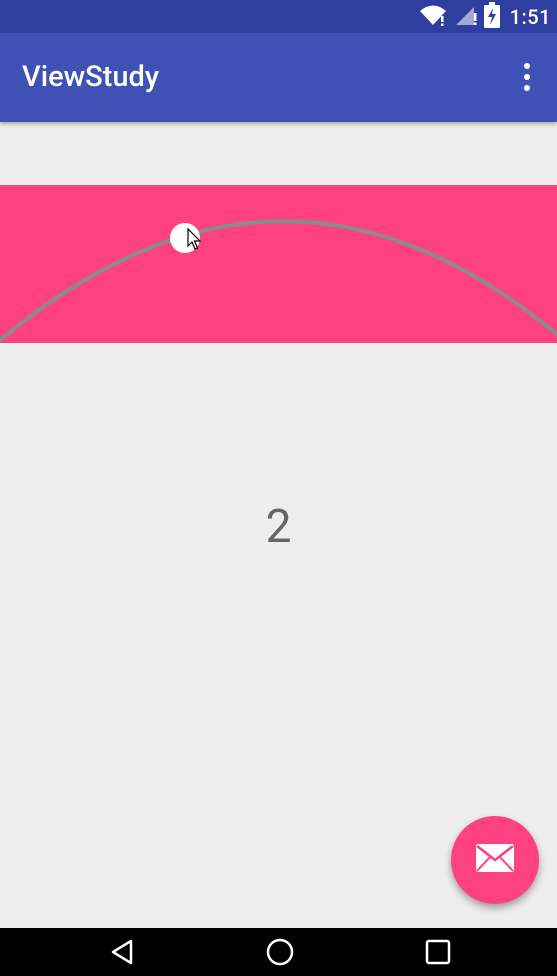 This screenshot has width=557, height=976. Describe the element at coordinates (91, 77) in the screenshot. I see `app-title: ViewStudy` at that location.